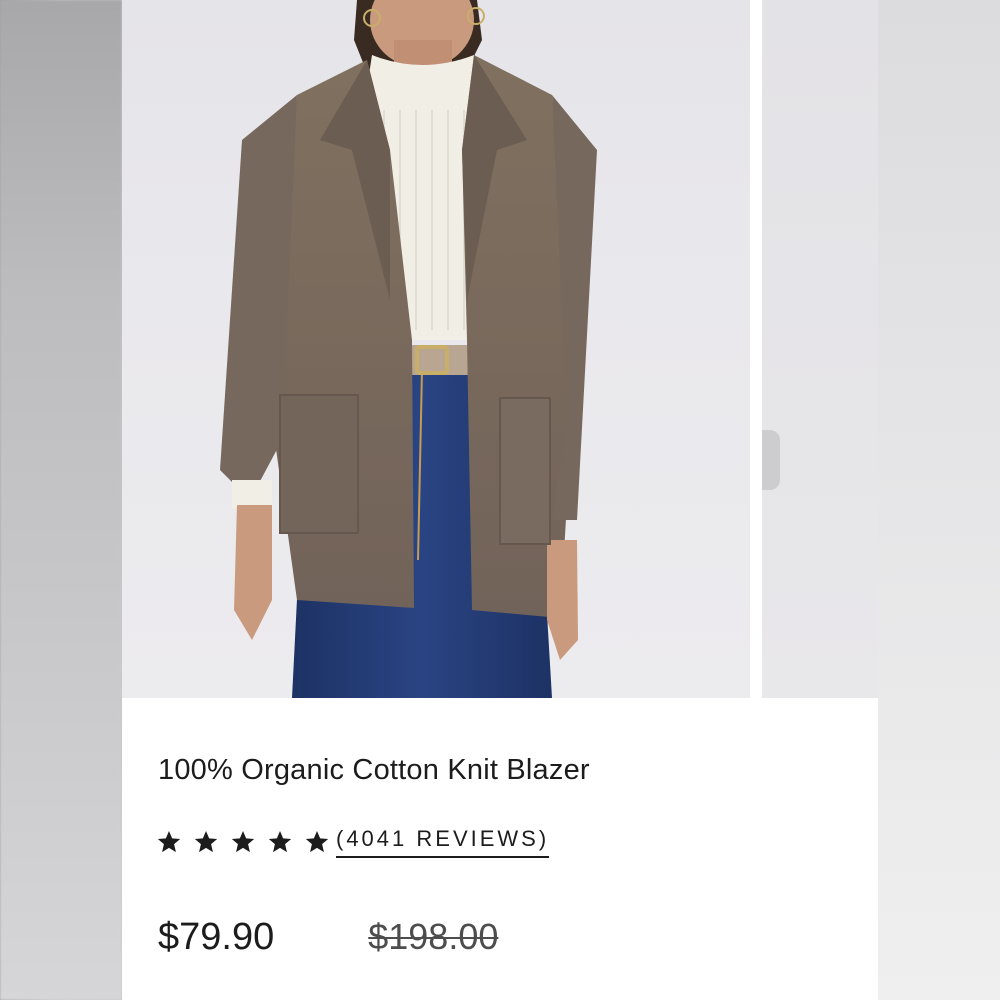 This screenshot has width=1000, height=1000. I want to click on price-original-strikethrough: $198.00, so click(433, 936).